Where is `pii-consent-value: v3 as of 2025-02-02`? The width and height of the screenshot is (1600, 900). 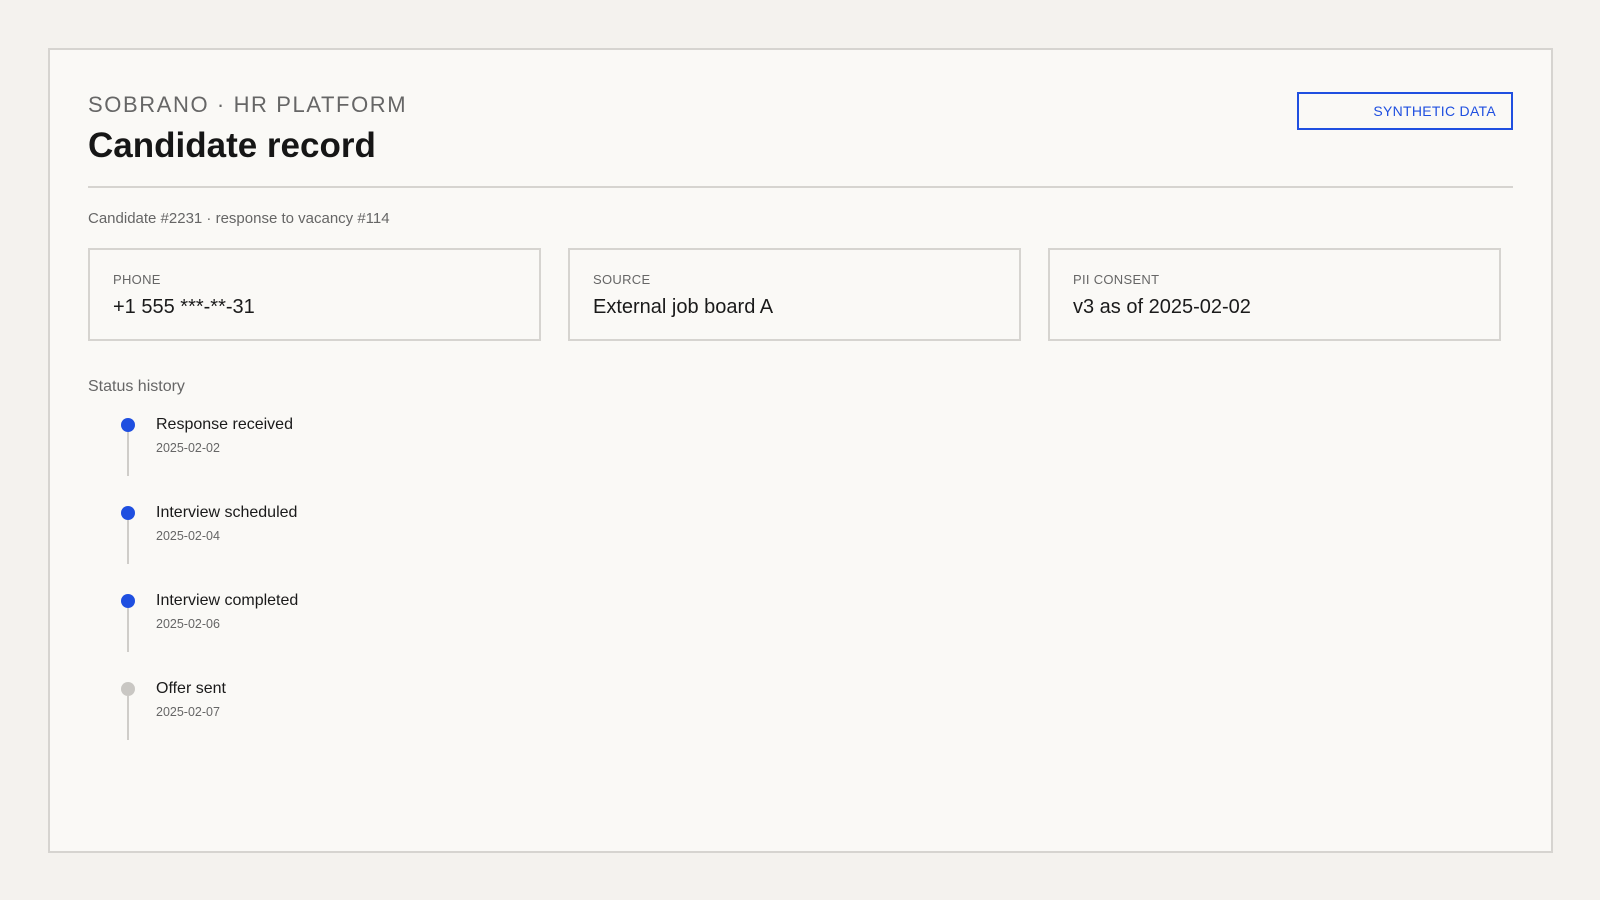 pii-consent-value: v3 as of 2025-02-02 is located at coordinates (1162, 307).